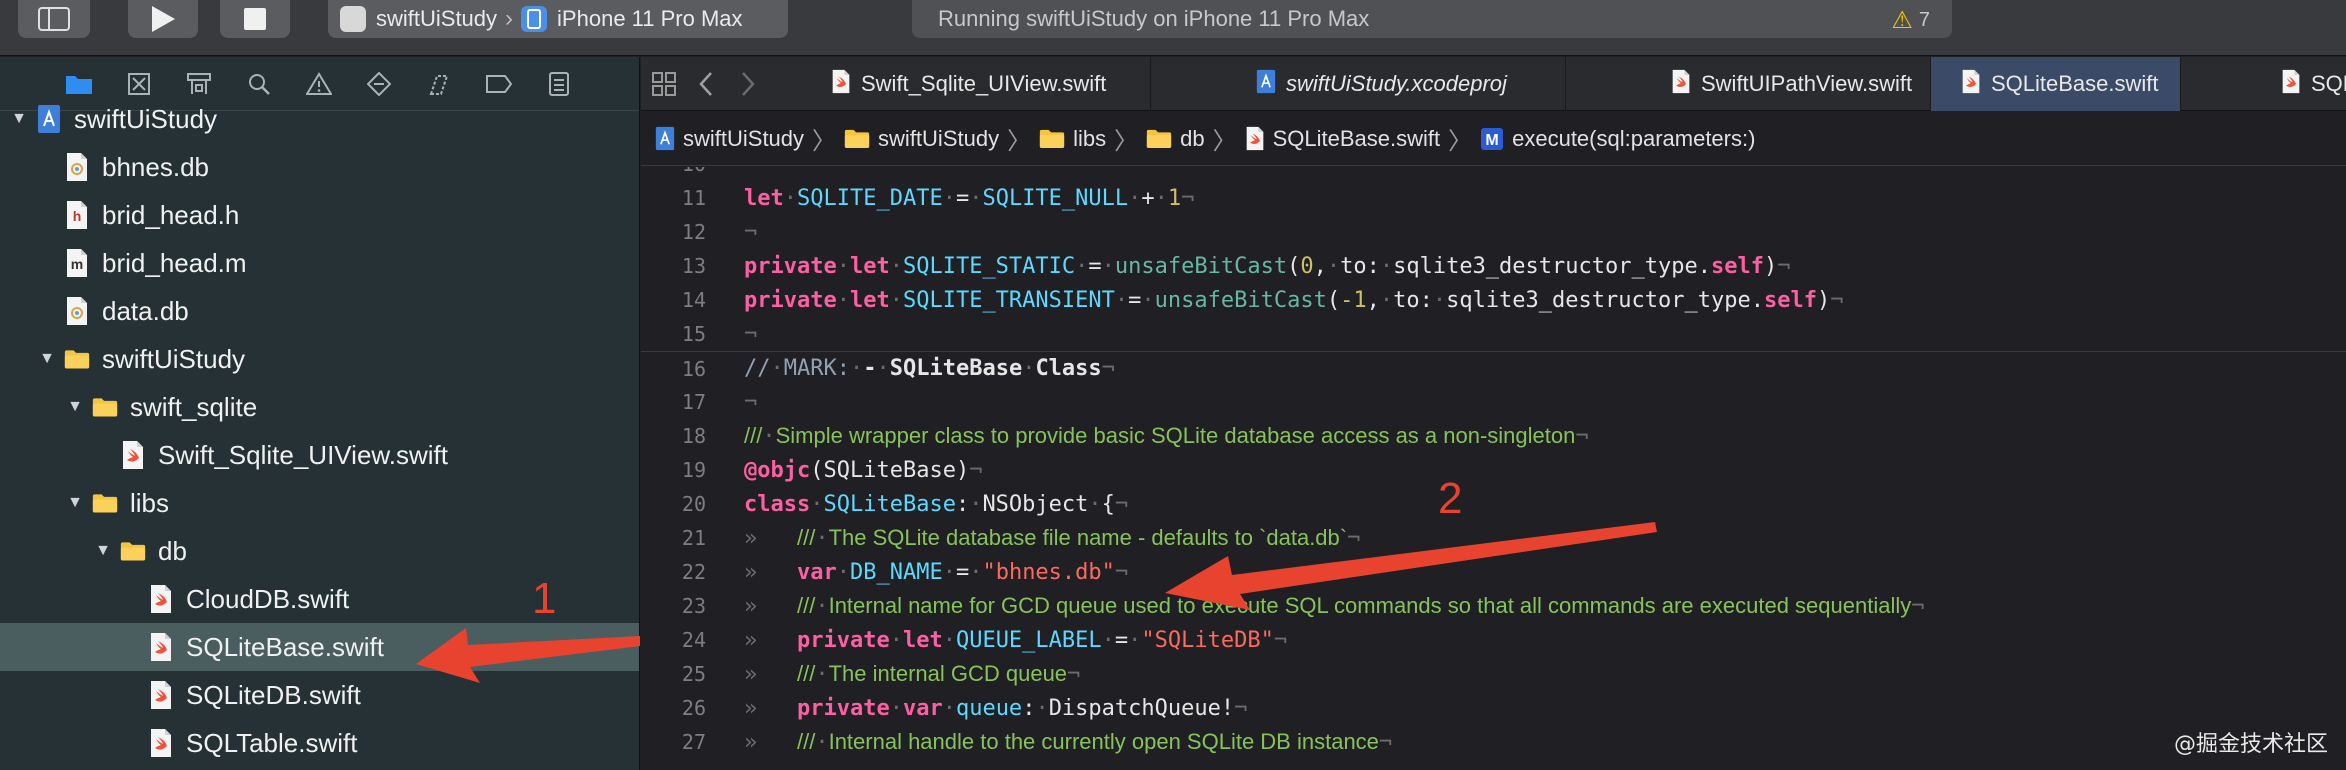  Describe the element at coordinates (319, 551) in the screenshot. I see `tree-item: ▼ db` at that location.